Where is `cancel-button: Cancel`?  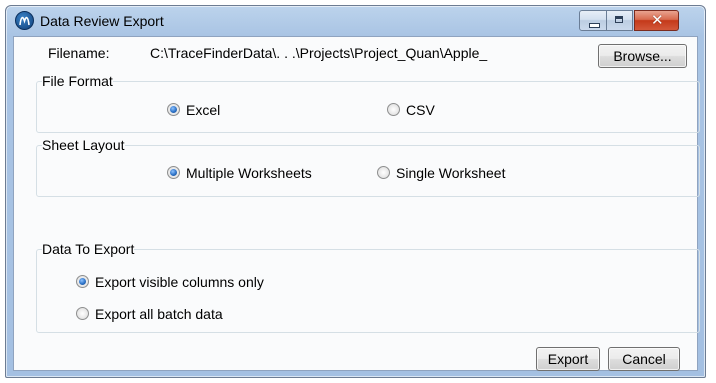
cancel-button: Cancel is located at coordinates (644, 359).